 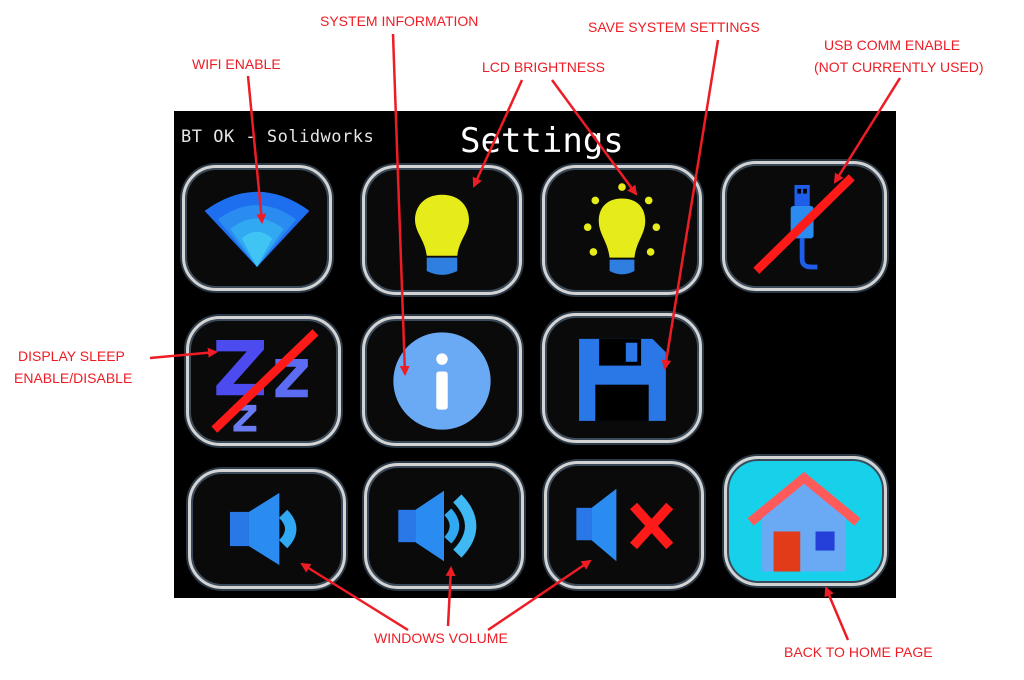 What do you see at coordinates (183, 353) in the screenshot?
I see `arrow-display-sleep` at bounding box center [183, 353].